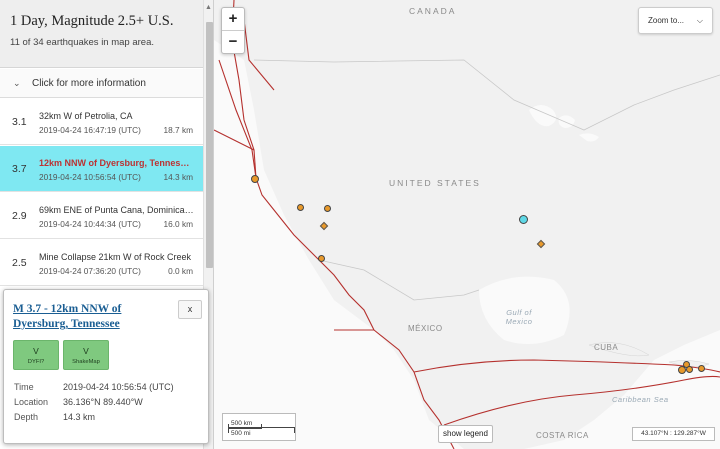 The height and width of the screenshot is (449, 720). I want to click on quake-depth: 16.0 km, so click(178, 224).